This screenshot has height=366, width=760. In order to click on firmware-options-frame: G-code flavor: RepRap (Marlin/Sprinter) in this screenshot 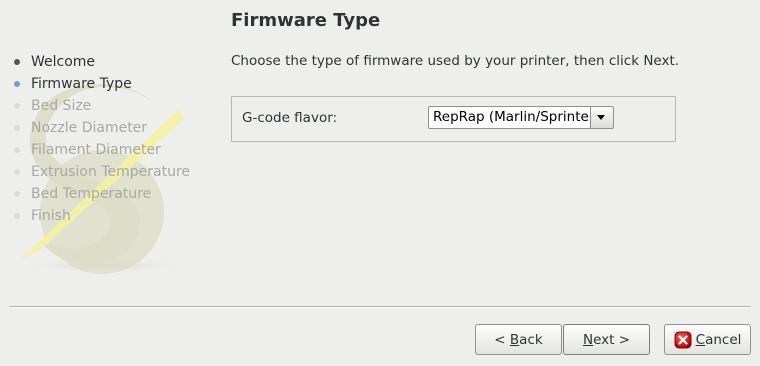, I will do `click(453, 119)`.